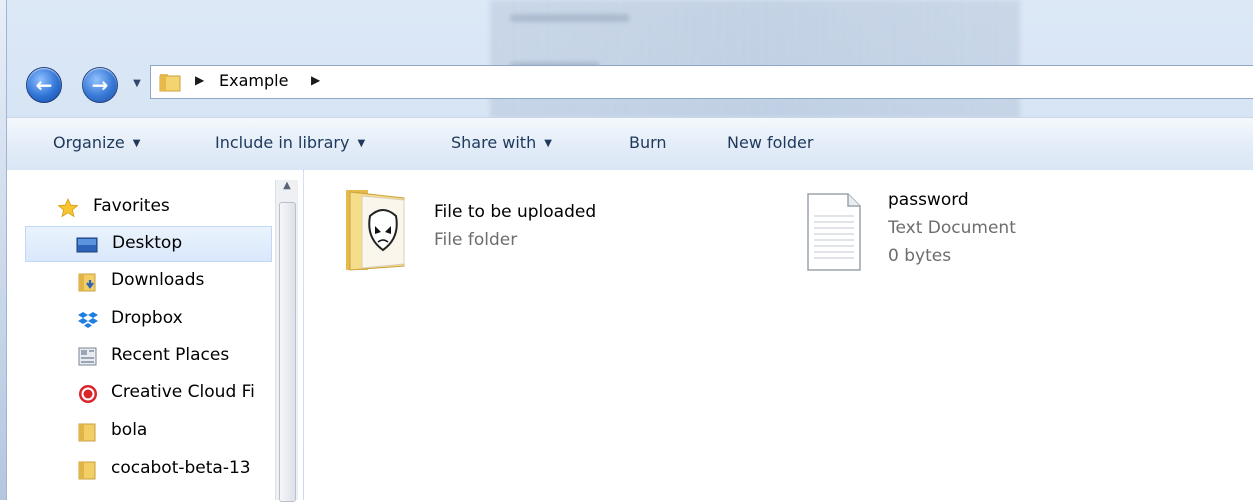  I want to click on organize-button: Organize ▼, so click(96, 142).